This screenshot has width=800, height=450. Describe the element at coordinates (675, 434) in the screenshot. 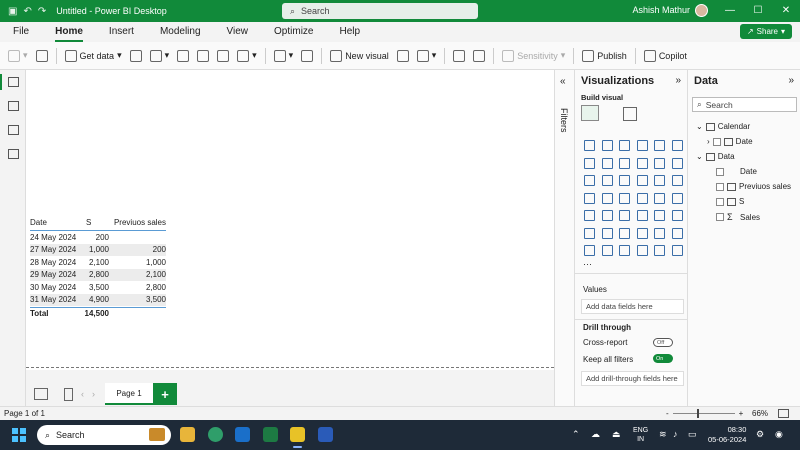

I see `volume-icon: ♪` at that location.